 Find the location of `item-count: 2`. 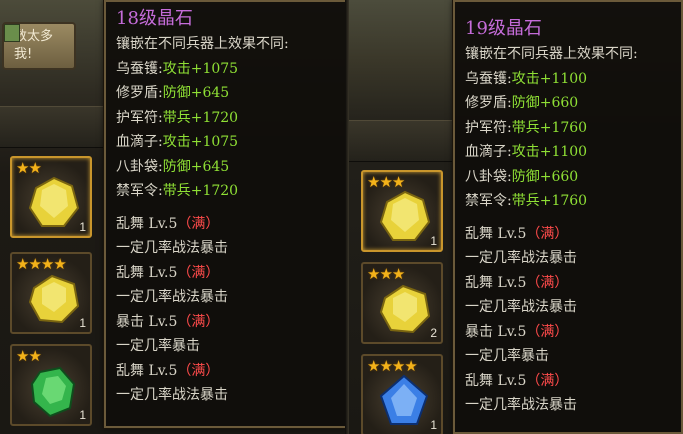

item-count: 2 is located at coordinates (433, 333).